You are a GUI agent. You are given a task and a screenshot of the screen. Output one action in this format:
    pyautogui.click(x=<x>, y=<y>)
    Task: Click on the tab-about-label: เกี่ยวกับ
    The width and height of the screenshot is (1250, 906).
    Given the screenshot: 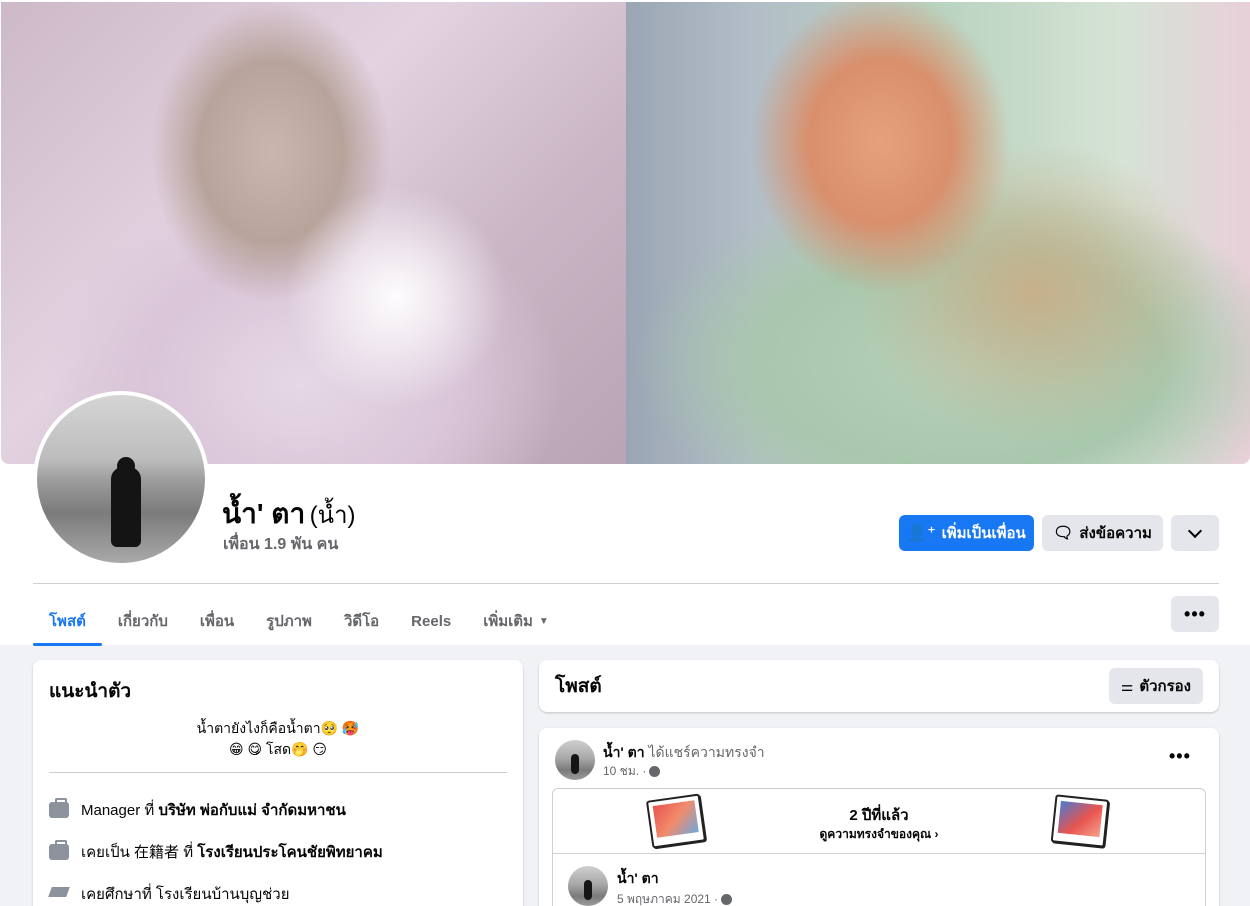 What is the action you would take?
    pyautogui.click(x=142, y=621)
    